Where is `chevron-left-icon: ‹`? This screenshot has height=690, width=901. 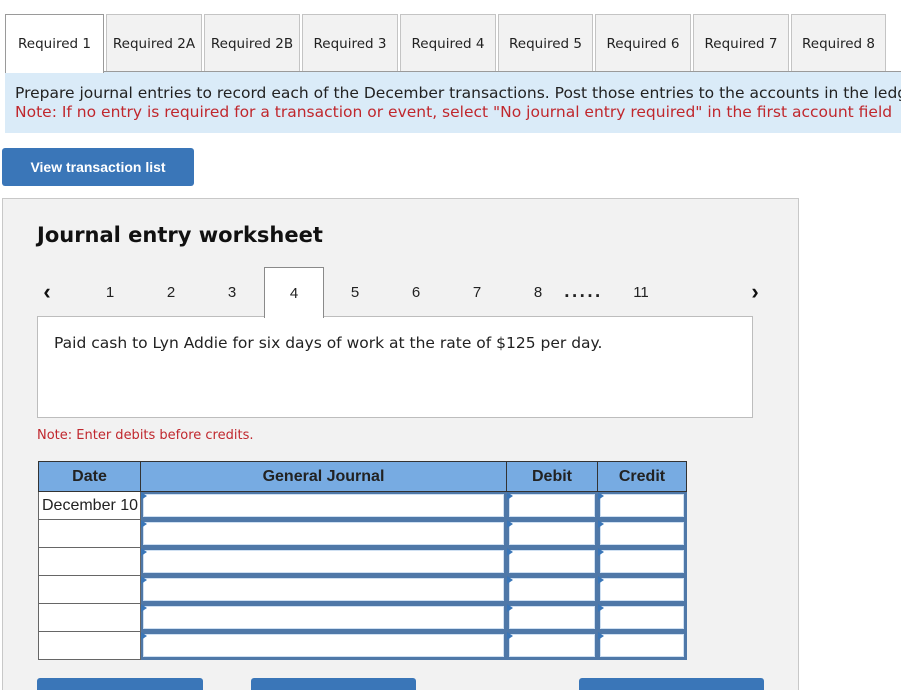 chevron-left-icon: ‹ is located at coordinates (47, 292).